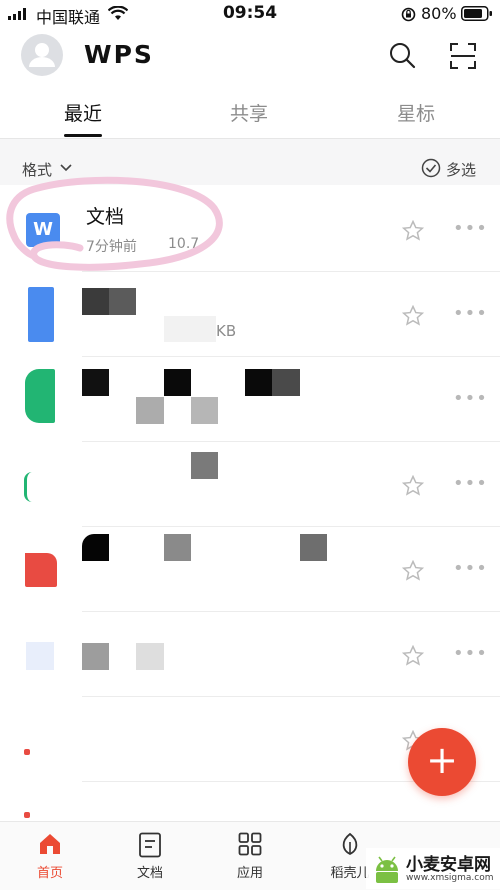 The image size is (500, 890). Describe the element at coordinates (114, 223) in the screenshot. I see `annotation-circle` at that location.